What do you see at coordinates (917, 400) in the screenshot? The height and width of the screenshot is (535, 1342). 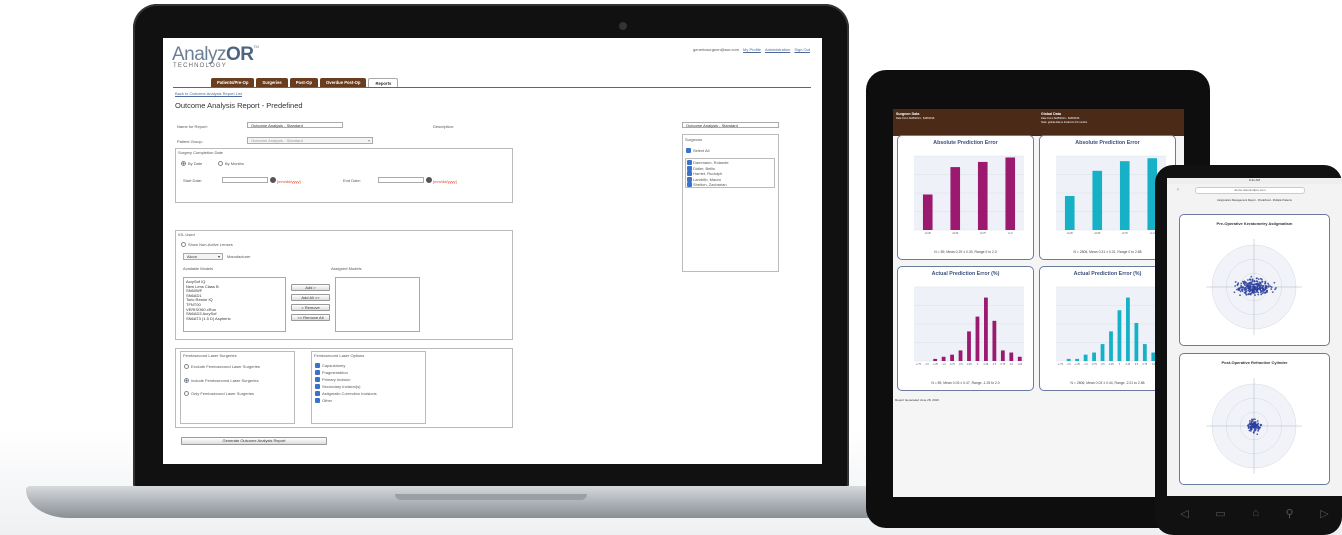 I see `report-generated-text: Report Generated June 28, 2016` at bounding box center [917, 400].